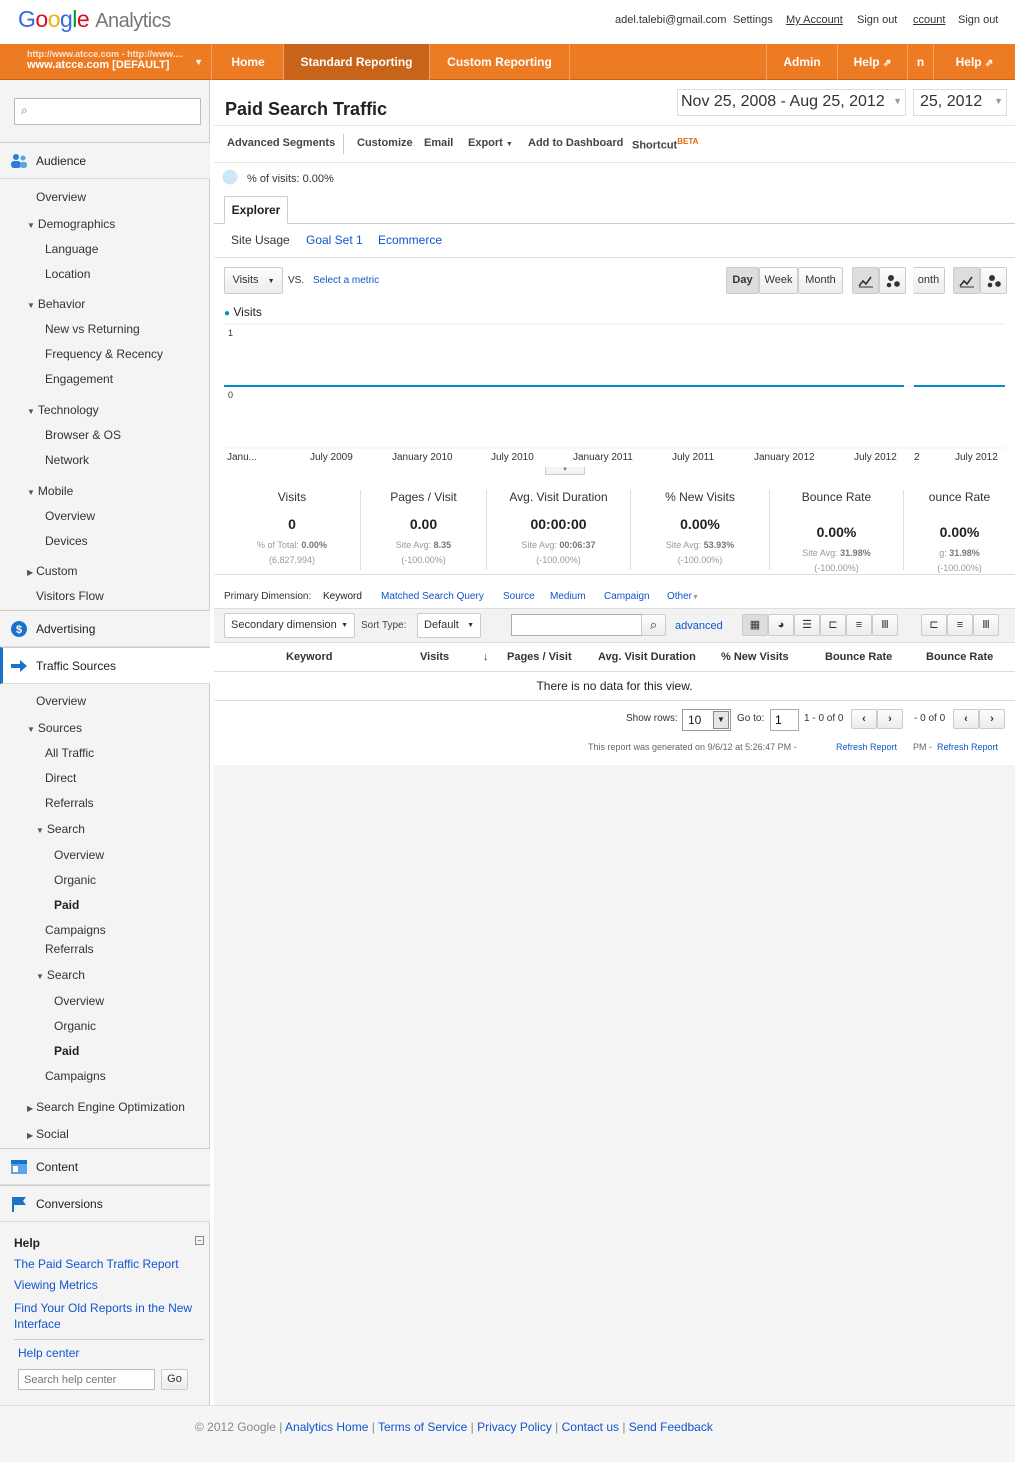 This screenshot has height=1462, width=1015. Describe the element at coordinates (986, 625) in the screenshot. I see `view-pivot-button-2: Ⅲ` at that location.